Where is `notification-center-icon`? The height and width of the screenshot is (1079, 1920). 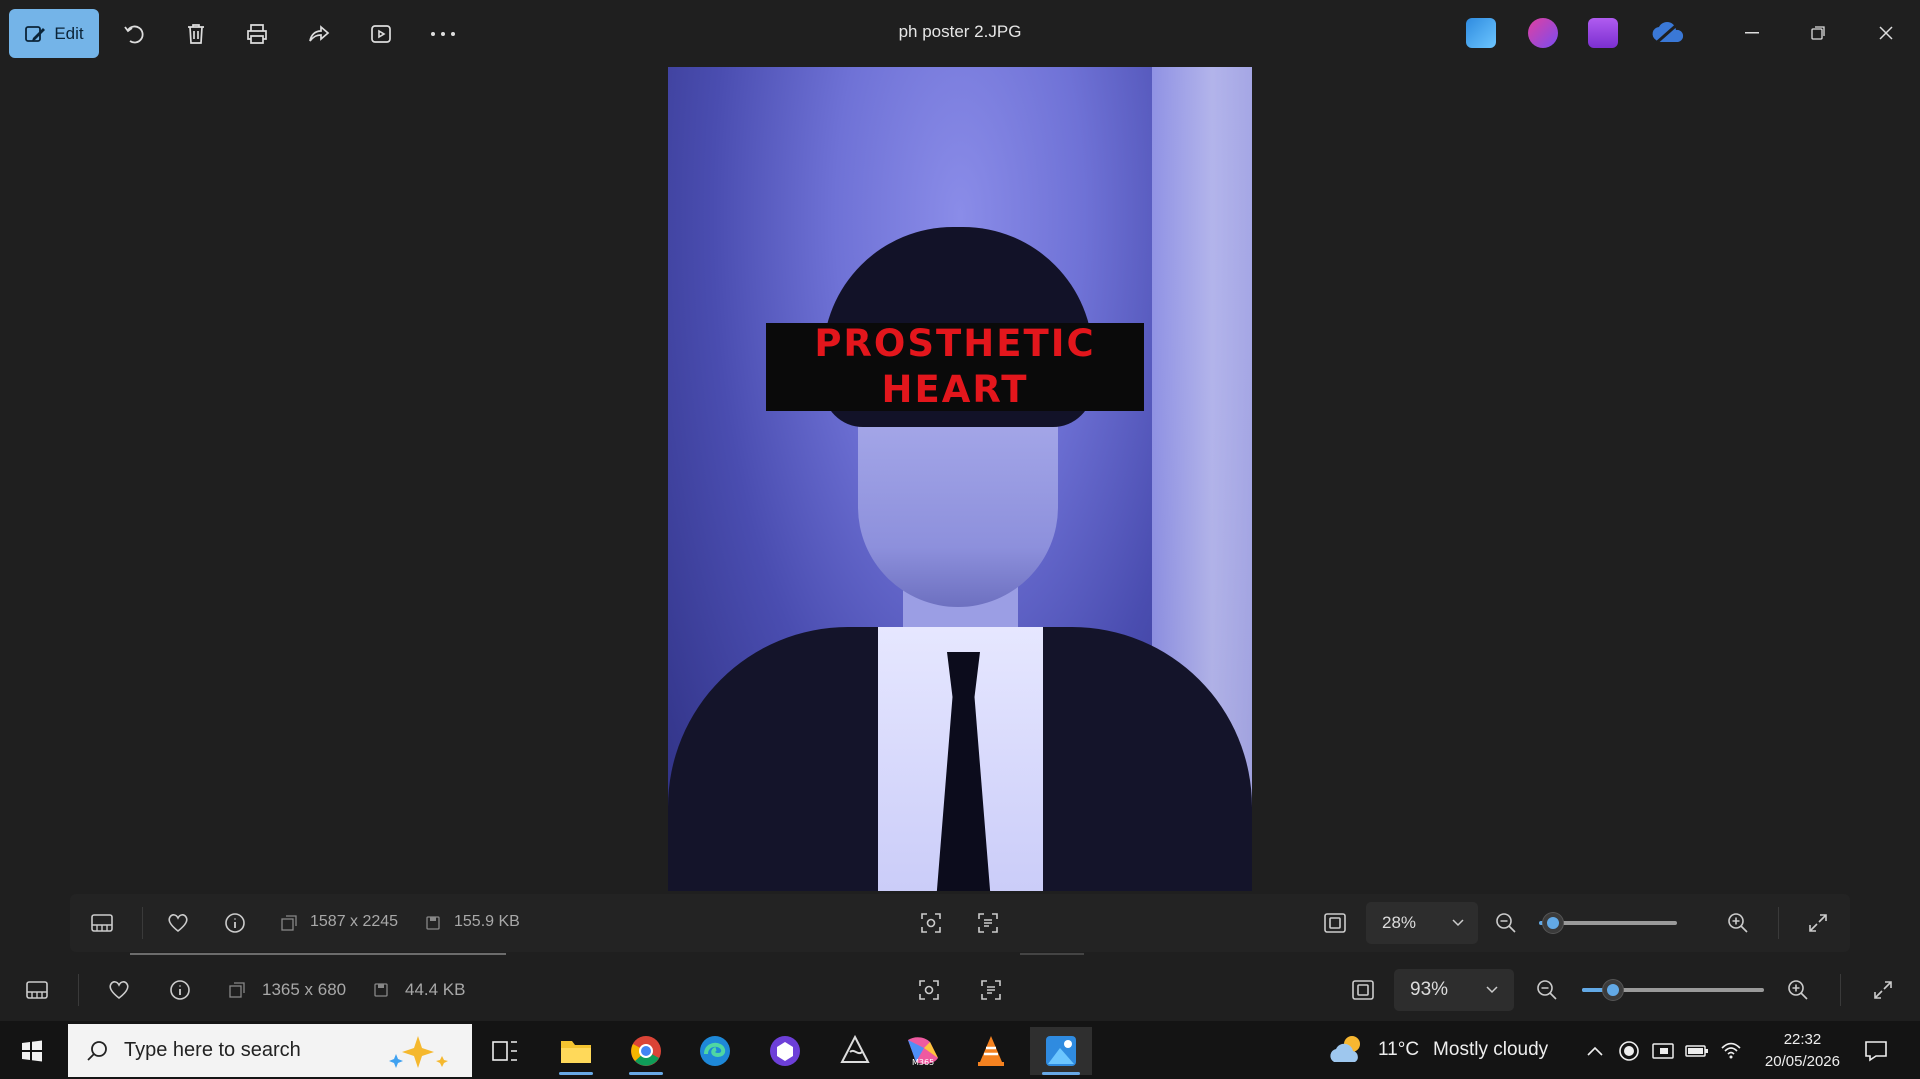 notification-center-icon is located at coordinates (1876, 1051).